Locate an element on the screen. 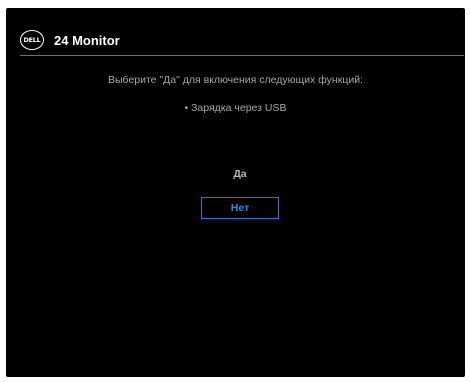  monitor-title: 24 Monitor is located at coordinates (87, 40).